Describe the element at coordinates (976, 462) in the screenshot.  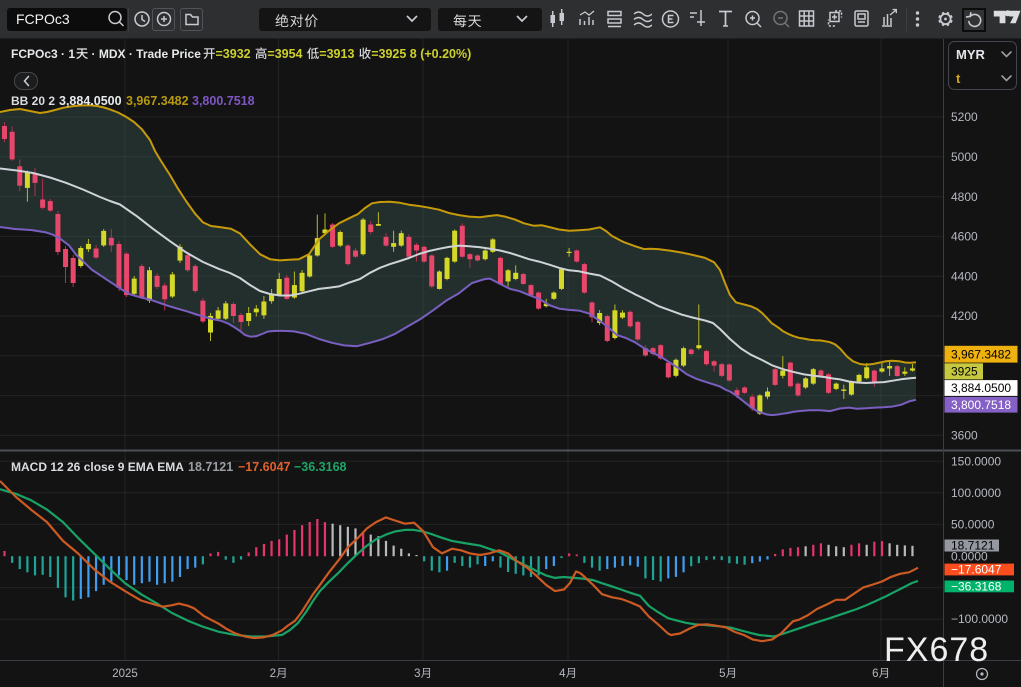
I see `svg-text: 150.0000` at that location.